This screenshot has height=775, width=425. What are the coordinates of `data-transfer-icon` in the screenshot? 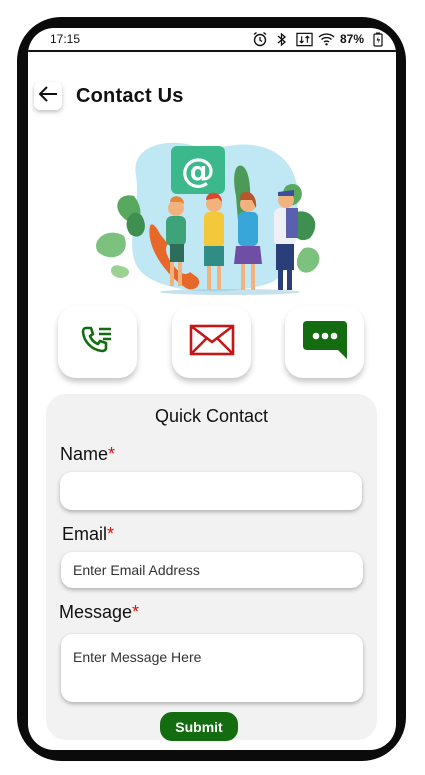 It's located at (304, 39).